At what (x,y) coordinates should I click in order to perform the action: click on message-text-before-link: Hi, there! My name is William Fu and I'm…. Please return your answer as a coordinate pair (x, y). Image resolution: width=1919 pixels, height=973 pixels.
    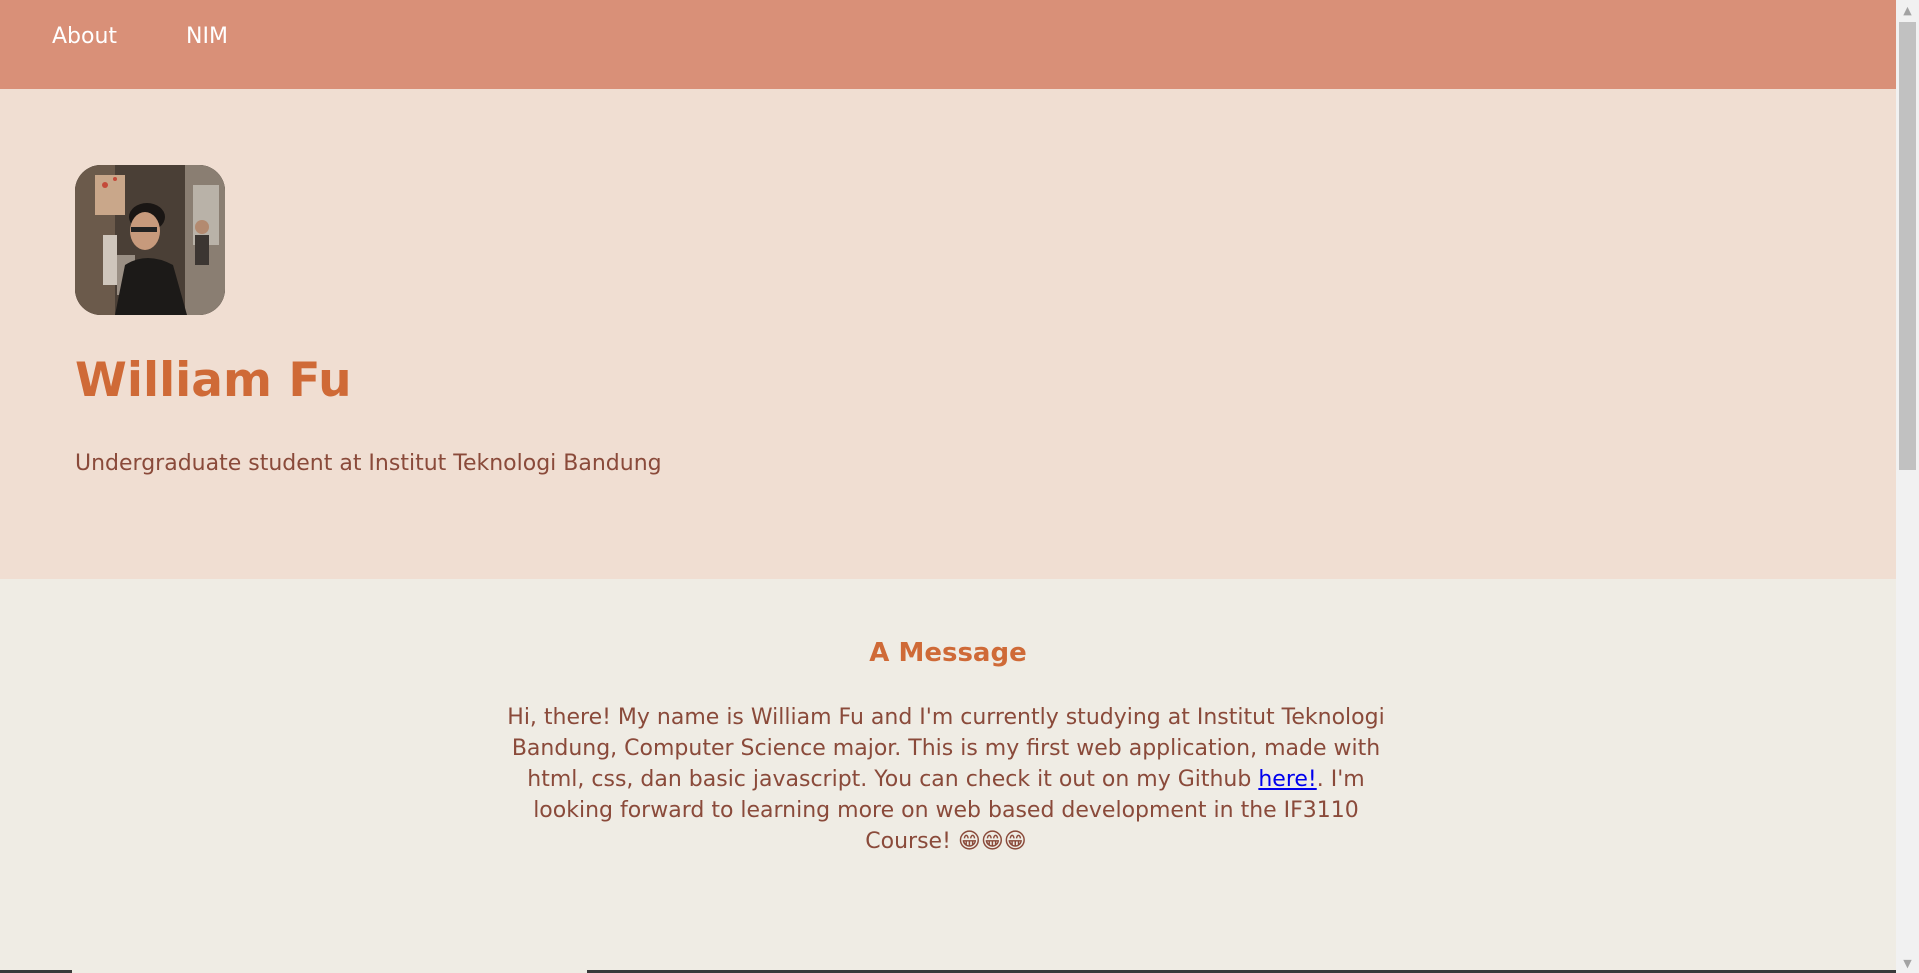
    Looking at the image, I should click on (946, 748).